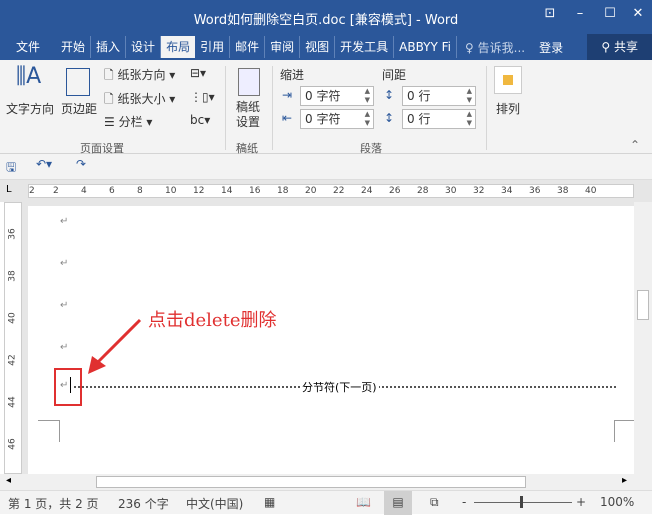 This screenshot has width=652, height=515. I want to click on tab-home: 开始, so click(74, 47).